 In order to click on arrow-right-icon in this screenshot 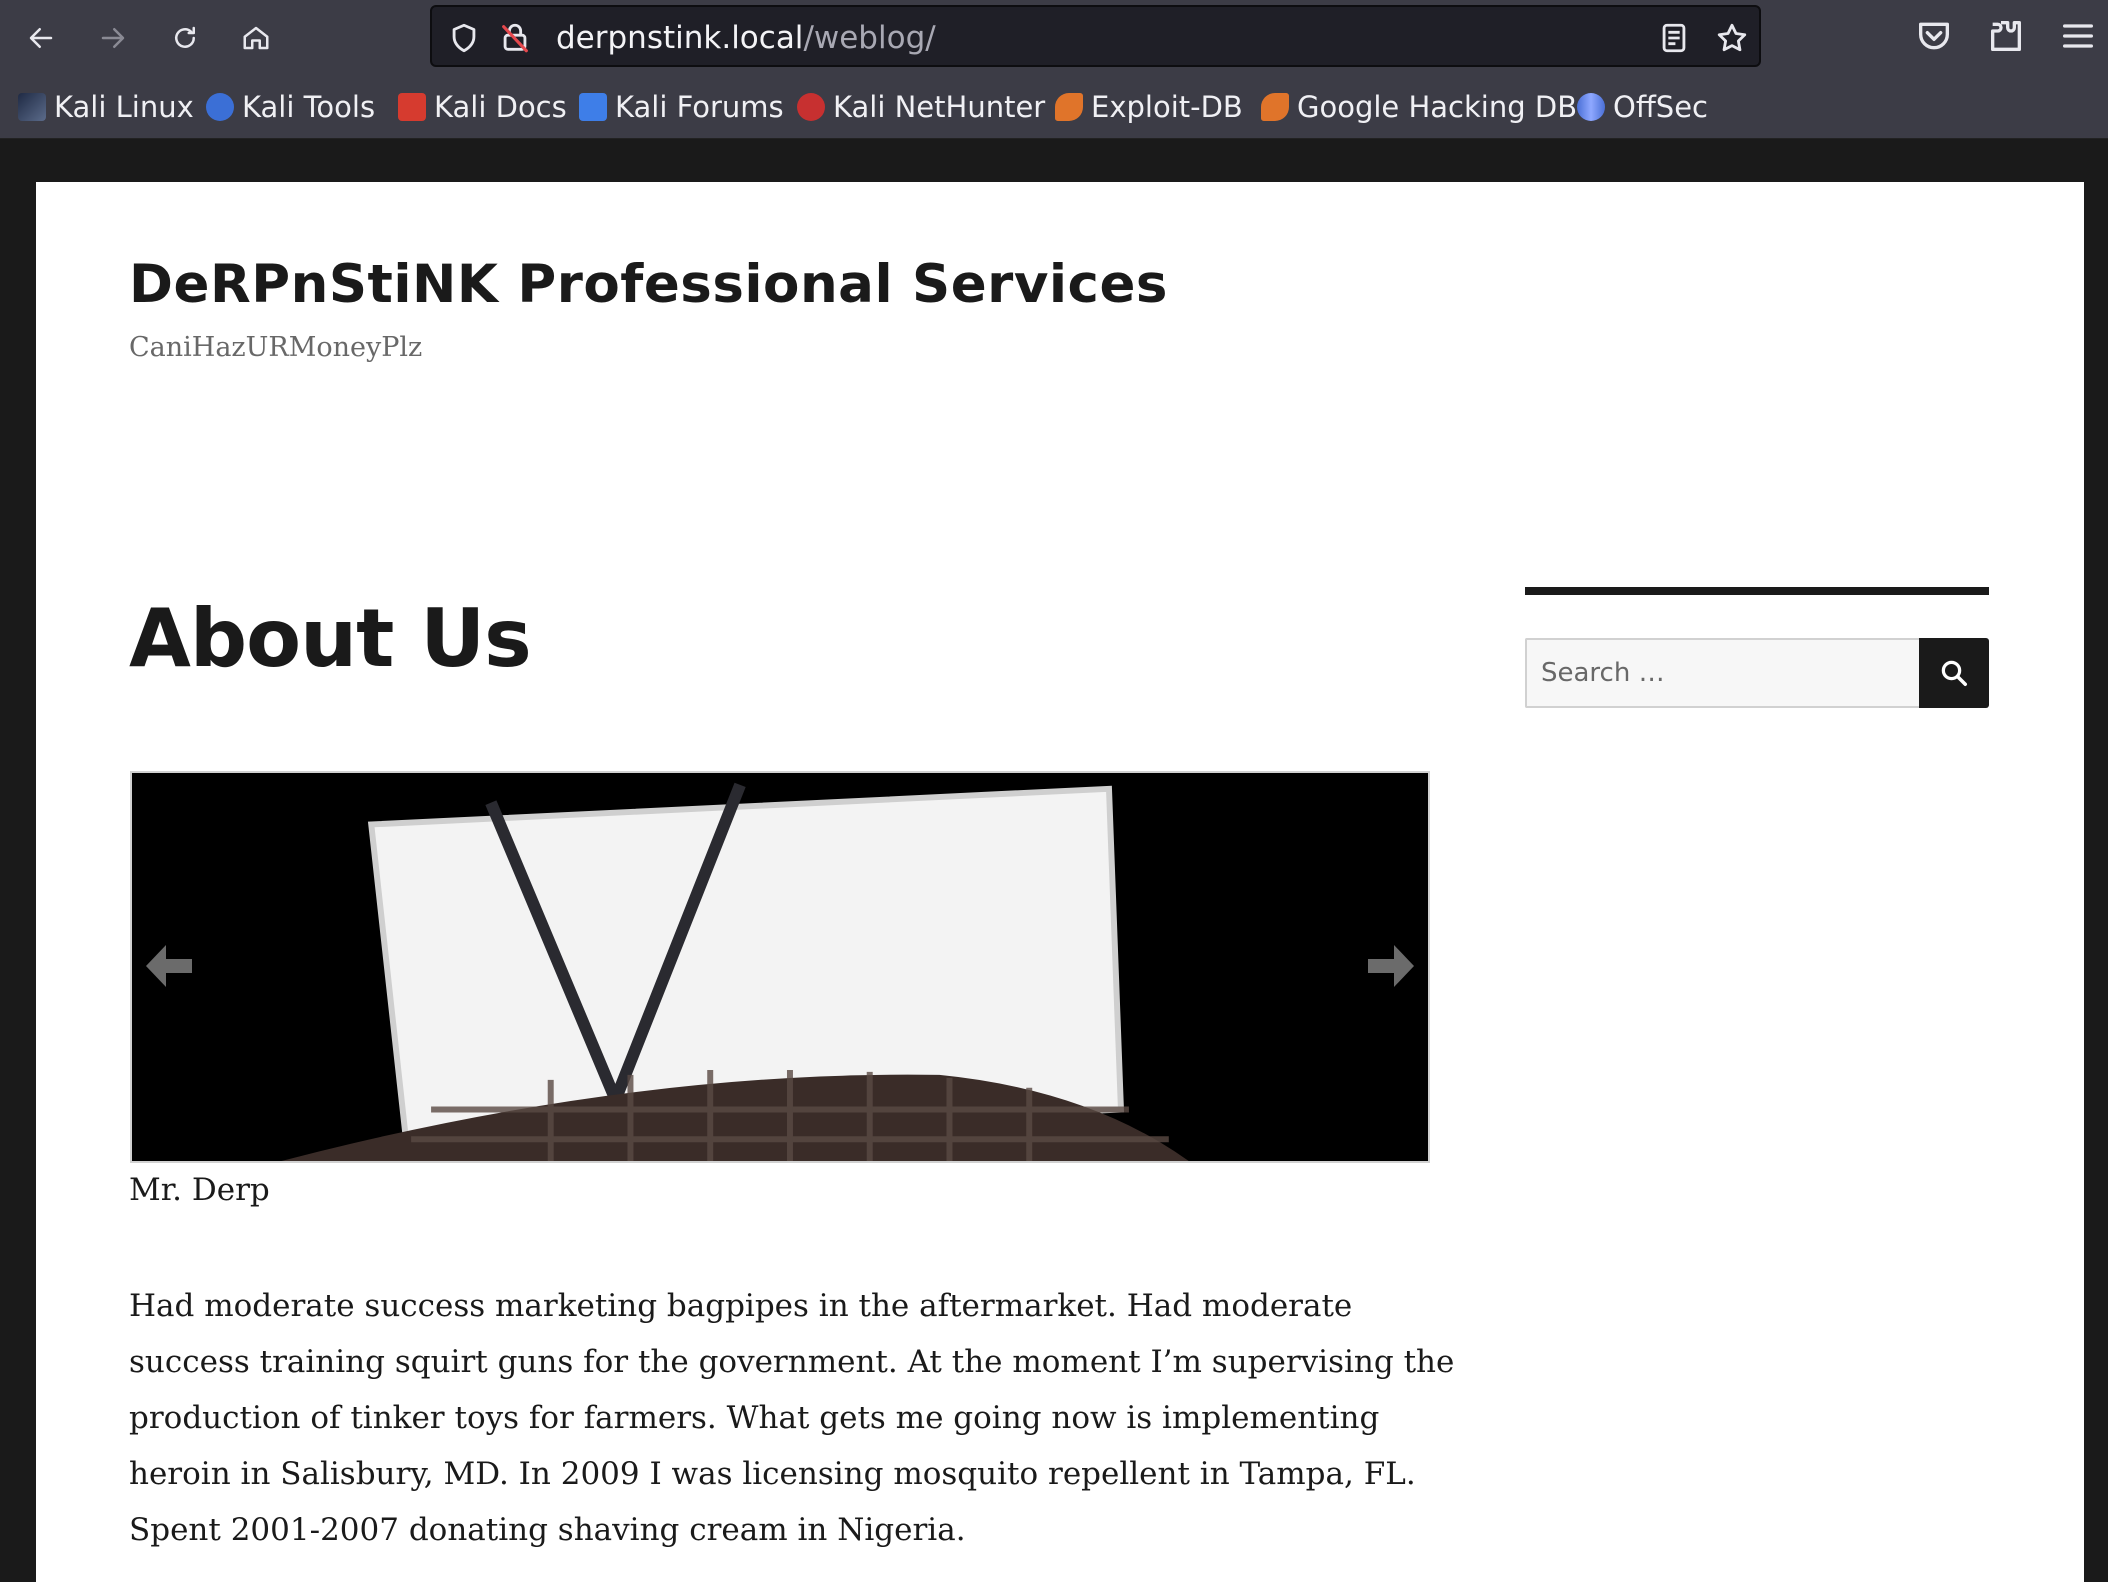, I will do `click(113, 38)`.